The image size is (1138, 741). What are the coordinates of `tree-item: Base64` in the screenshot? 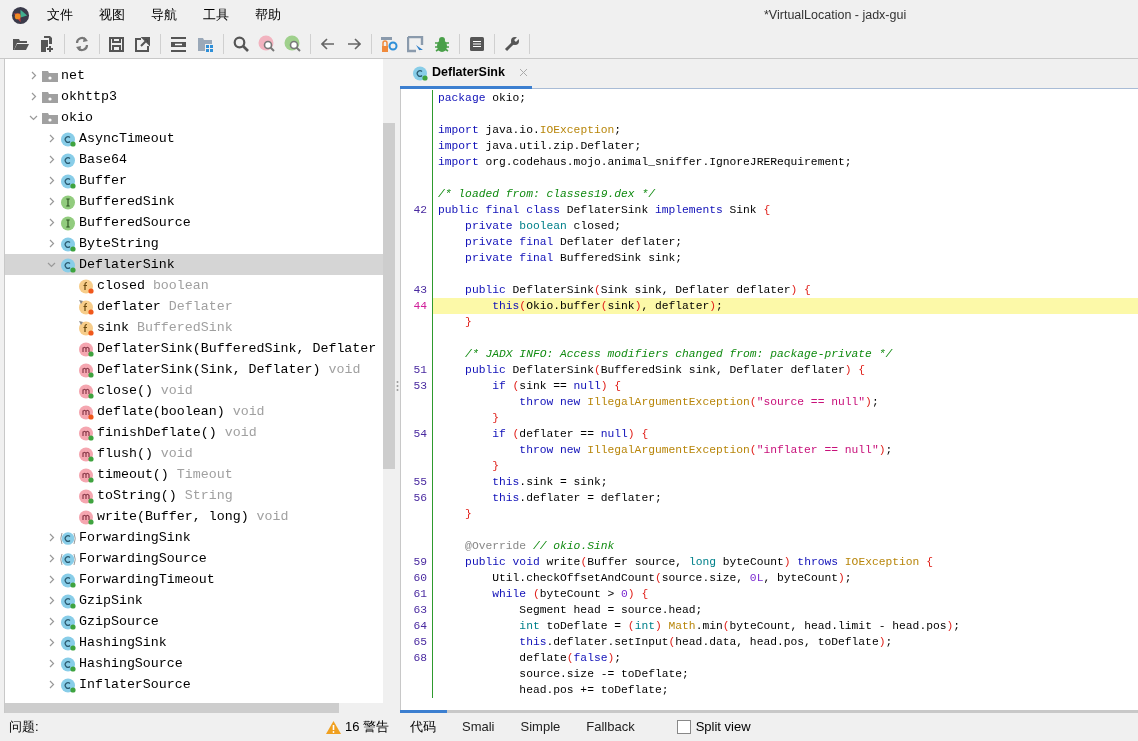 It's located at (194, 159).